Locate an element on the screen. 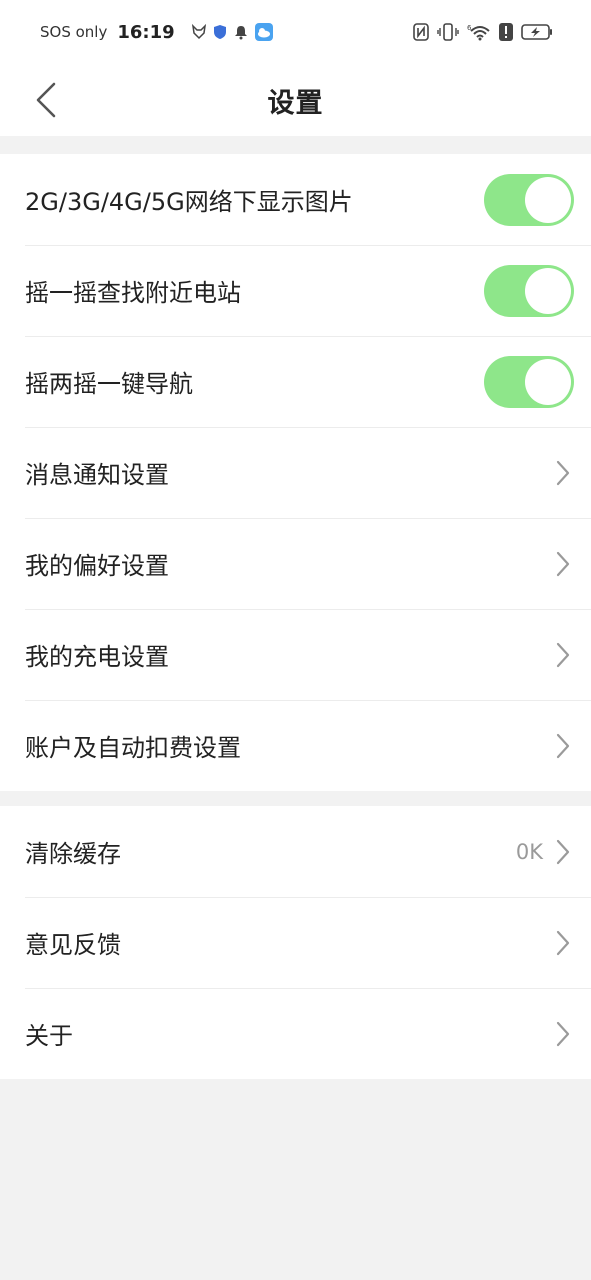 The height and width of the screenshot is (1280, 591). back-button is located at coordinates (46, 100).